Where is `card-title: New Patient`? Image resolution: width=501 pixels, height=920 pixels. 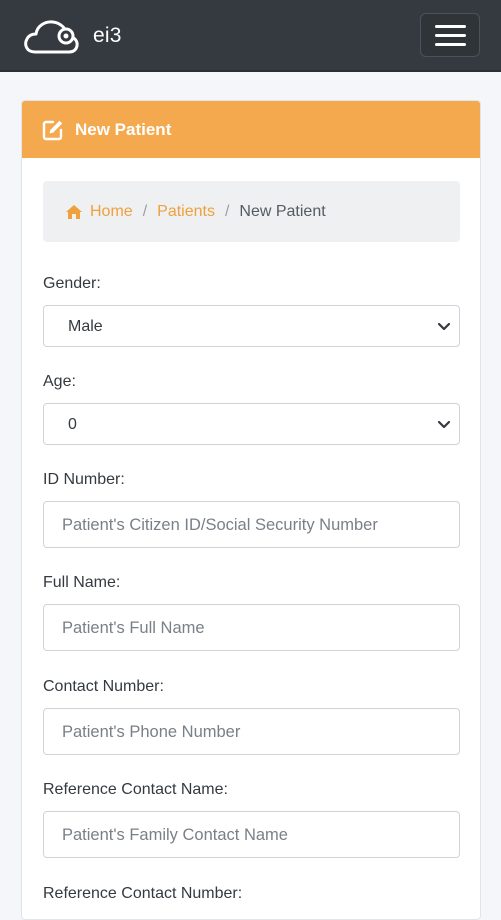
card-title: New Patient is located at coordinates (123, 129).